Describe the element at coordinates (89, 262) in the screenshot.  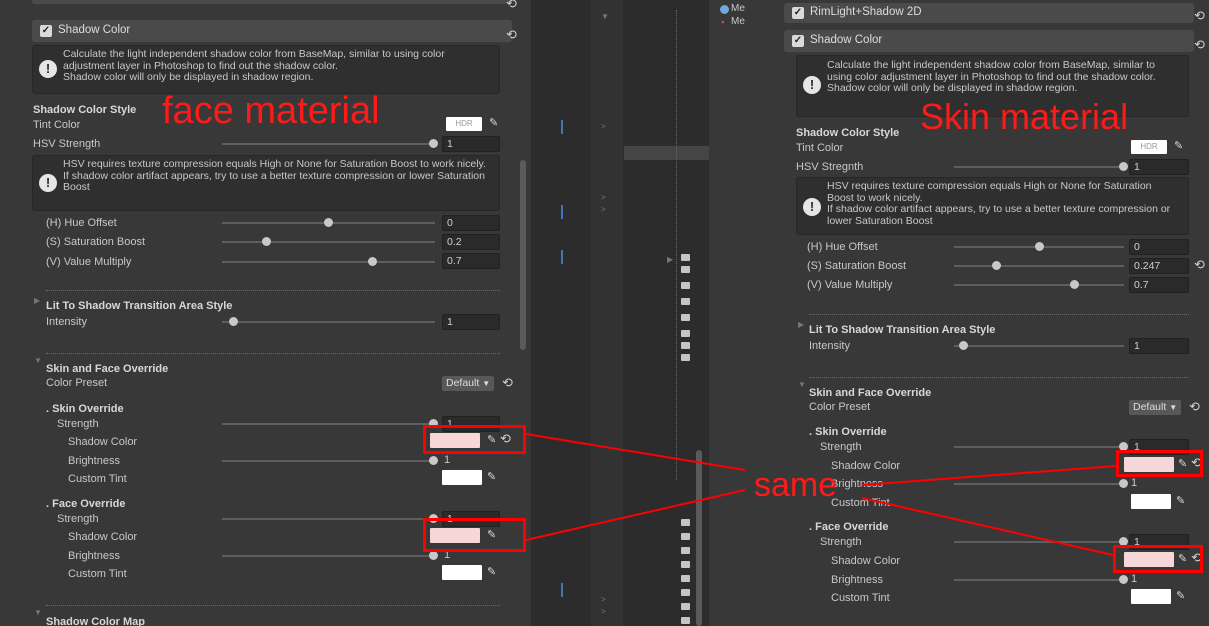
I see `val-label: (V) Value Multiply` at that location.